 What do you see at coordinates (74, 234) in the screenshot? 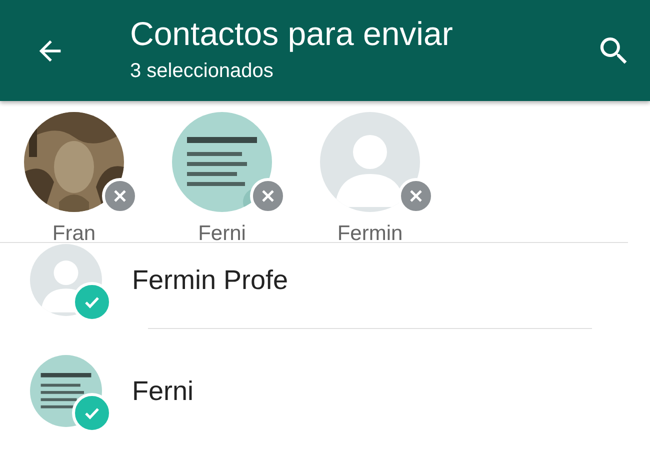
I see `contact-name: Fran` at bounding box center [74, 234].